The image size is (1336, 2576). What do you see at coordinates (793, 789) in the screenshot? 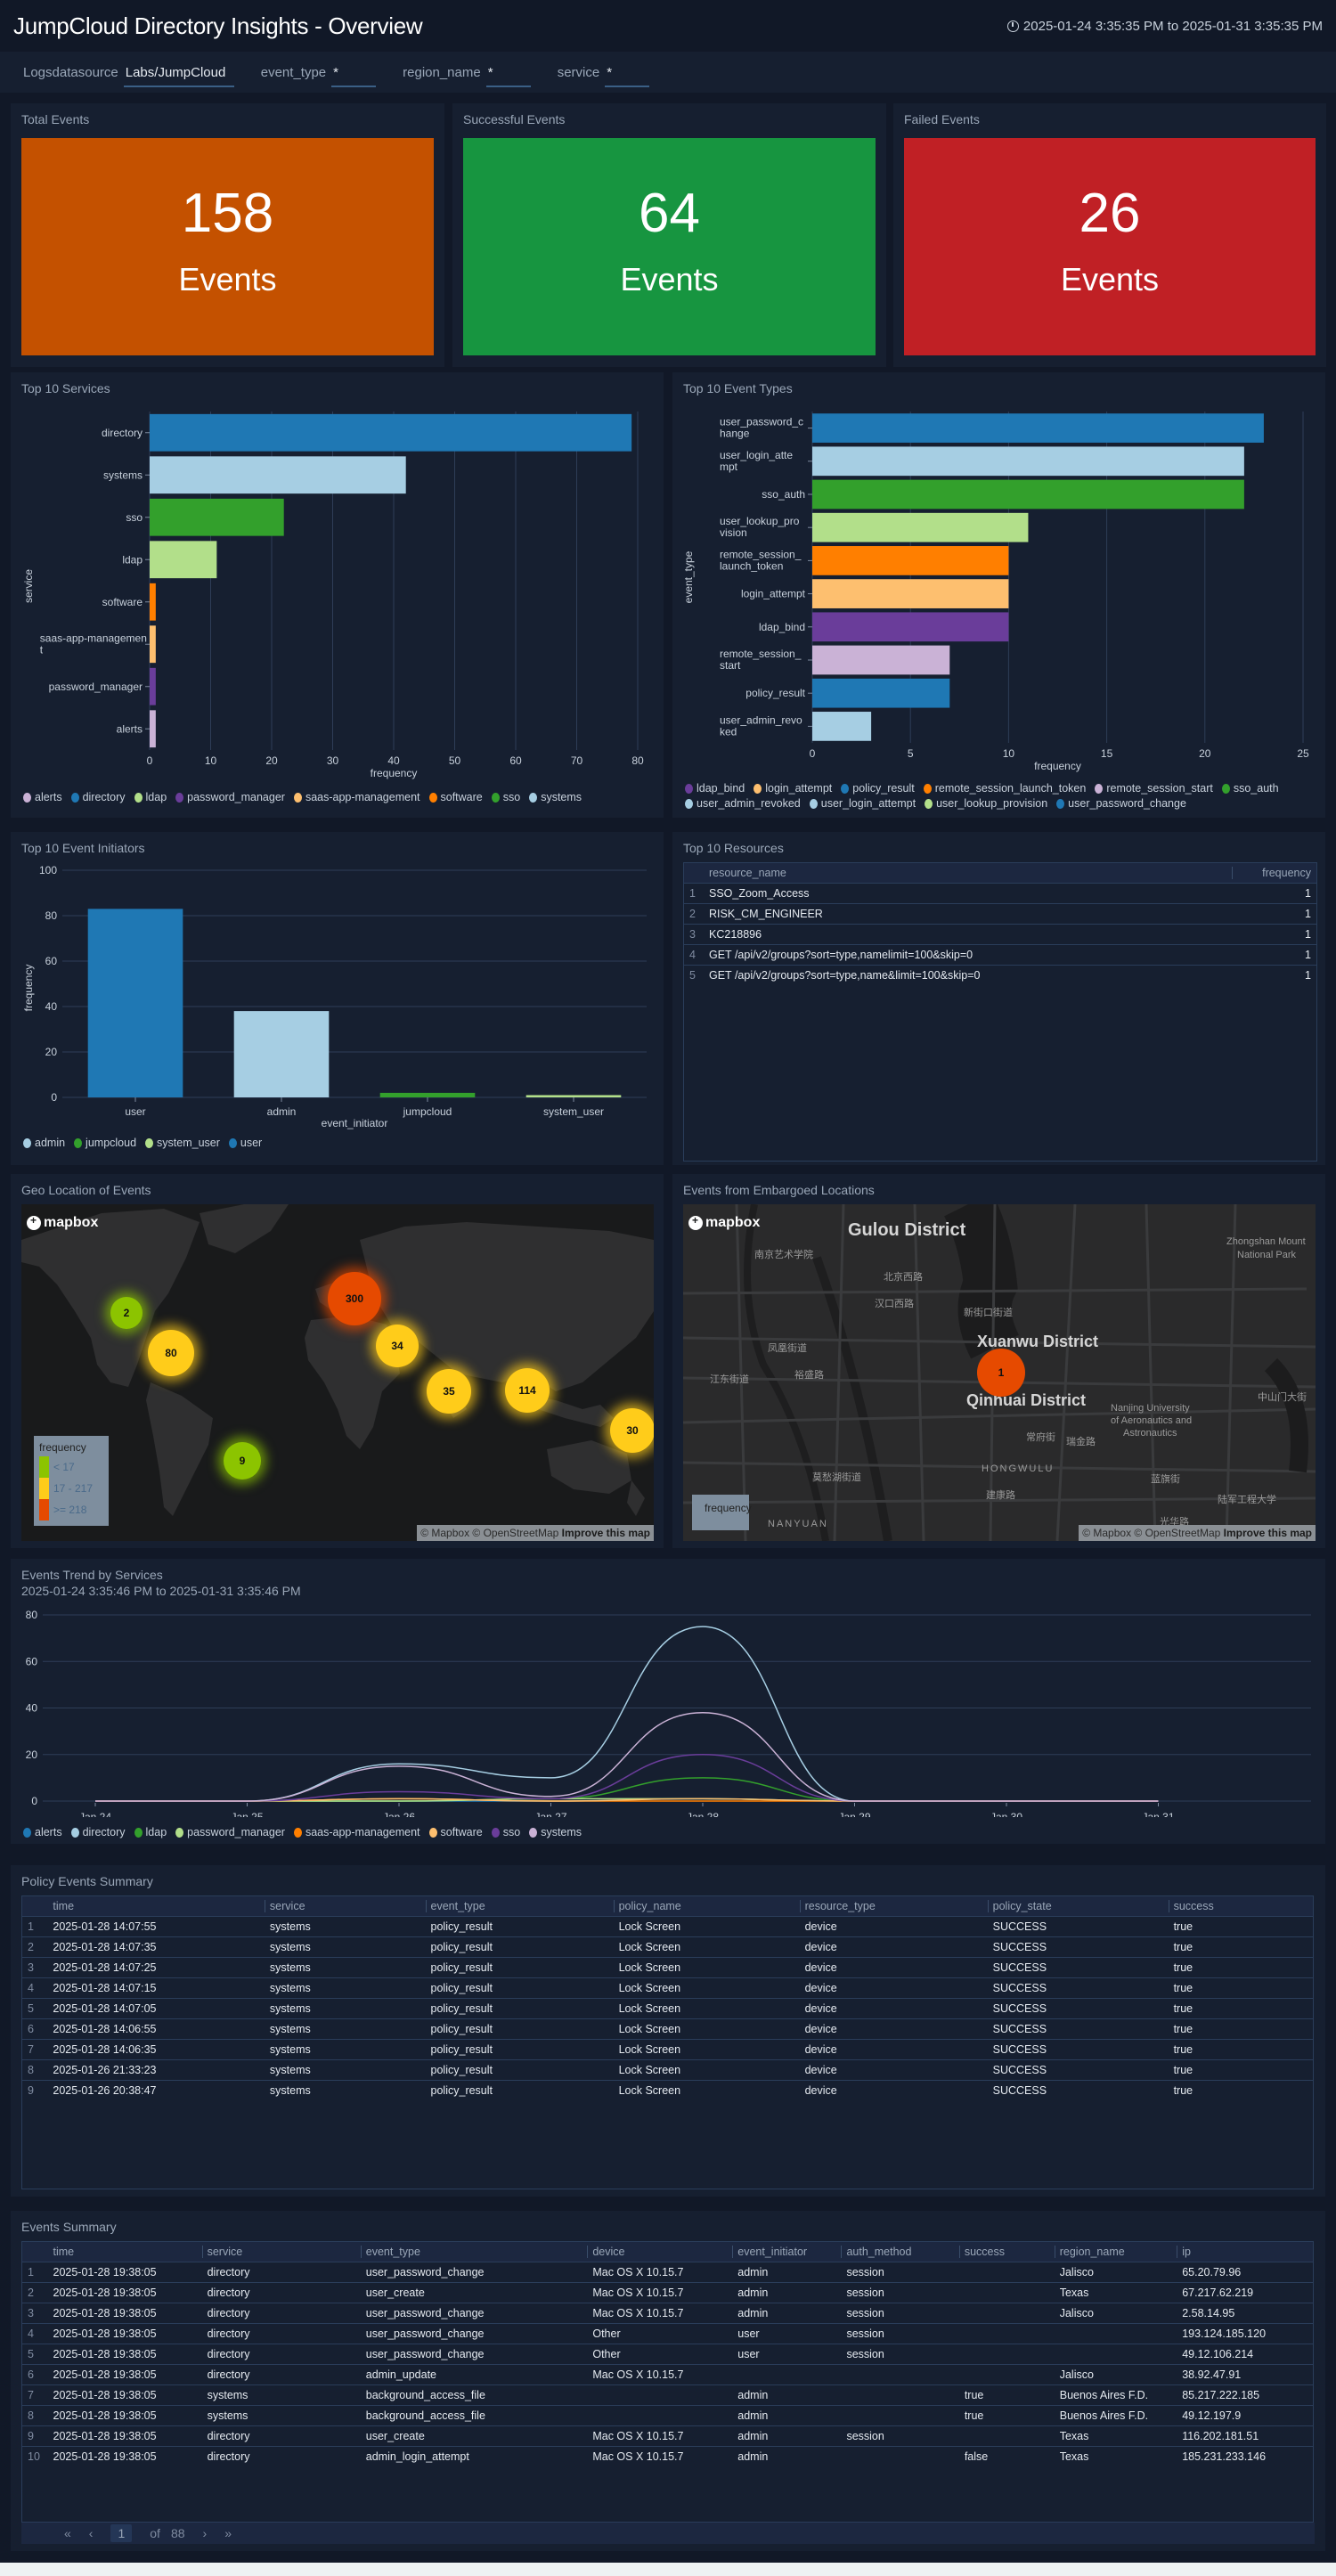
I see `legend-item: login_attempt` at bounding box center [793, 789].